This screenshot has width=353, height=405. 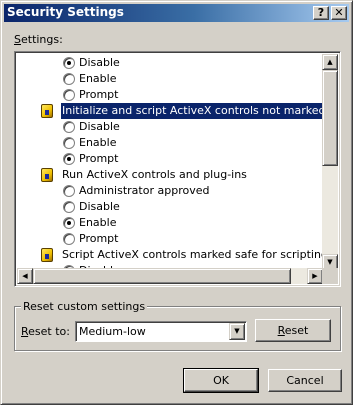 What do you see at coordinates (176, 13) in the screenshot?
I see `title-bar: Security Settings ? ✕` at bounding box center [176, 13].